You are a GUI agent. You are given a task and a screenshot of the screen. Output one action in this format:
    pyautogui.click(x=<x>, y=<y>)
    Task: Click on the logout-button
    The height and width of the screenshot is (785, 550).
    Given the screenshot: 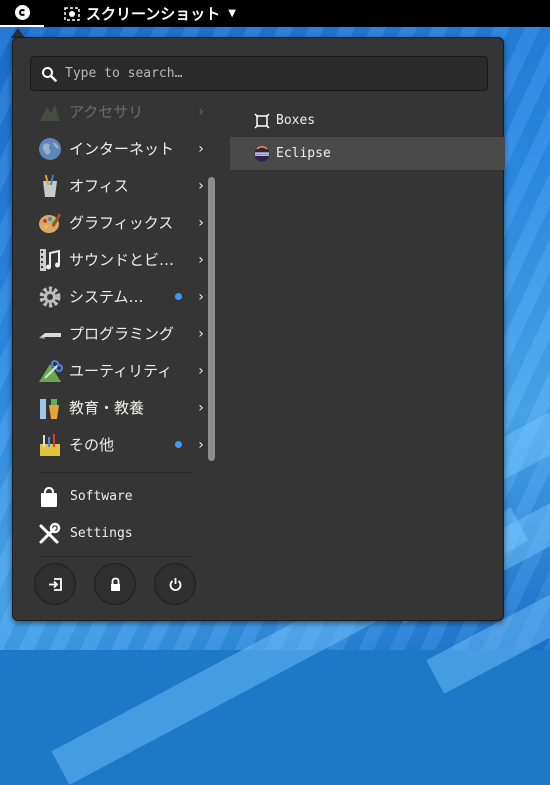 What is the action you would take?
    pyautogui.click(x=55, y=584)
    